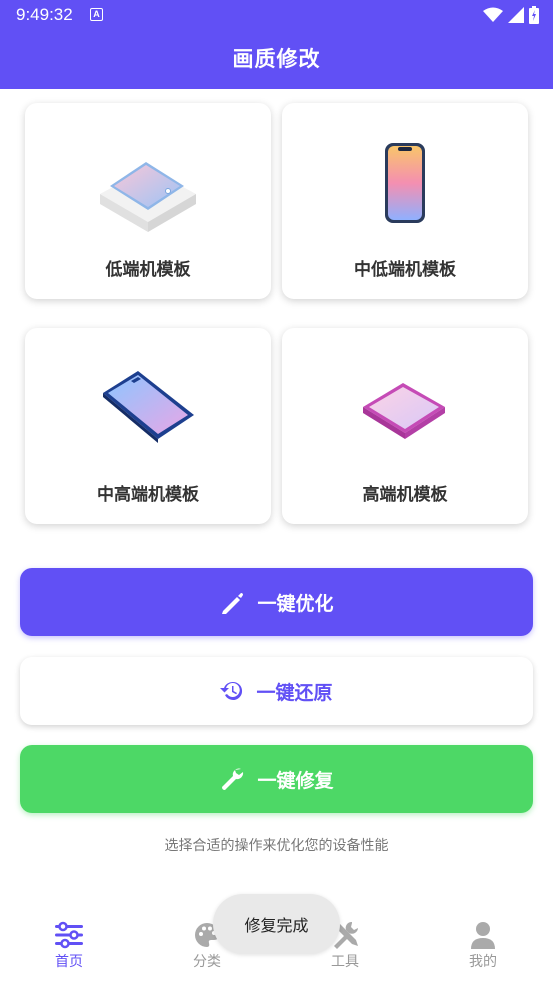 The image size is (553, 984). What do you see at coordinates (69, 935) in the screenshot?
I see `sliders-icon` at bounding box center [69, 935].